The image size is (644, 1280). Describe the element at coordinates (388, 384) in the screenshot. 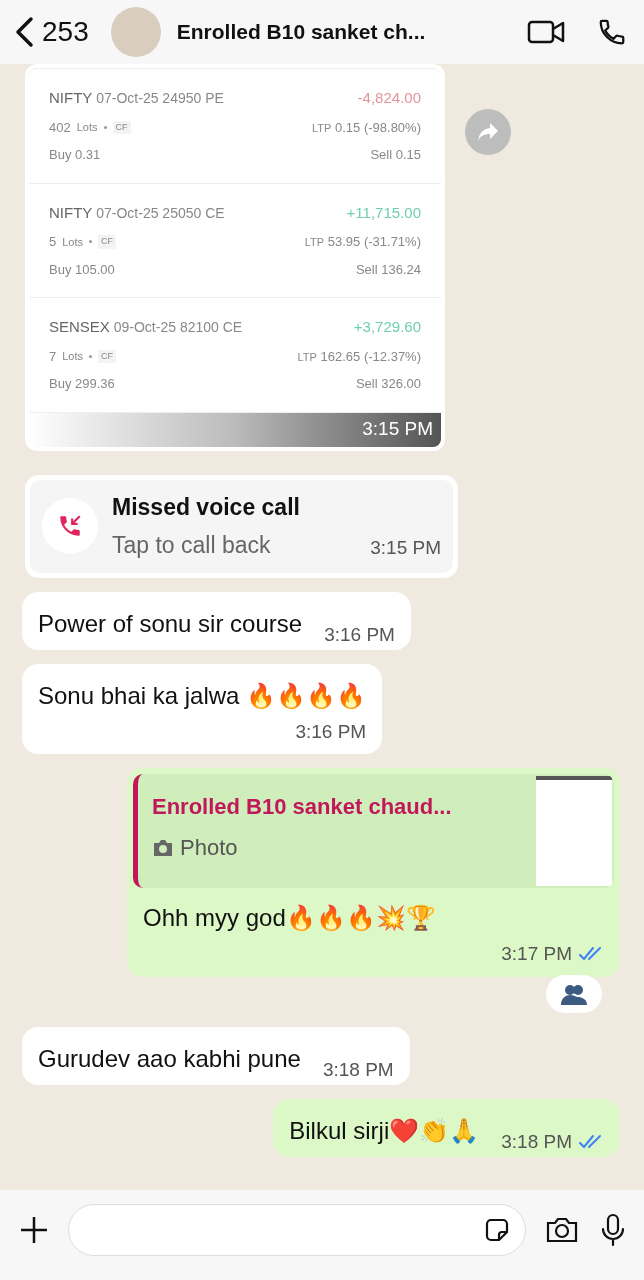

I see `sell-price: Sell 326.00` at that location.